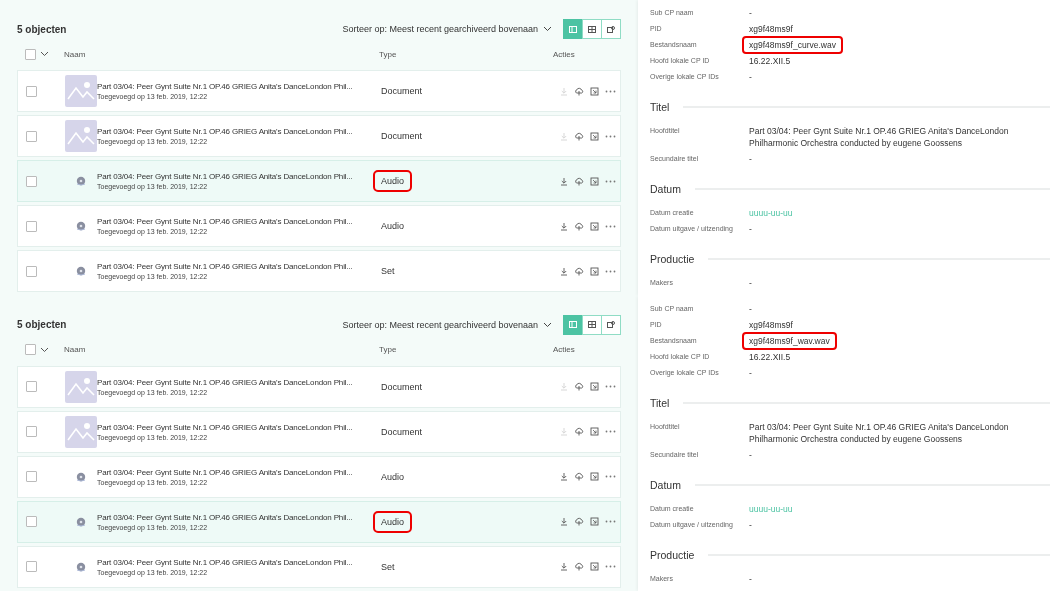 Image resolution: width=1050 pixels, height=591 pixels. What do you see at coordinates (792, 45) in the screenshot?
I see `field-value: xg9f48ms9f_curve.wav` at bounding box center [792, 45].